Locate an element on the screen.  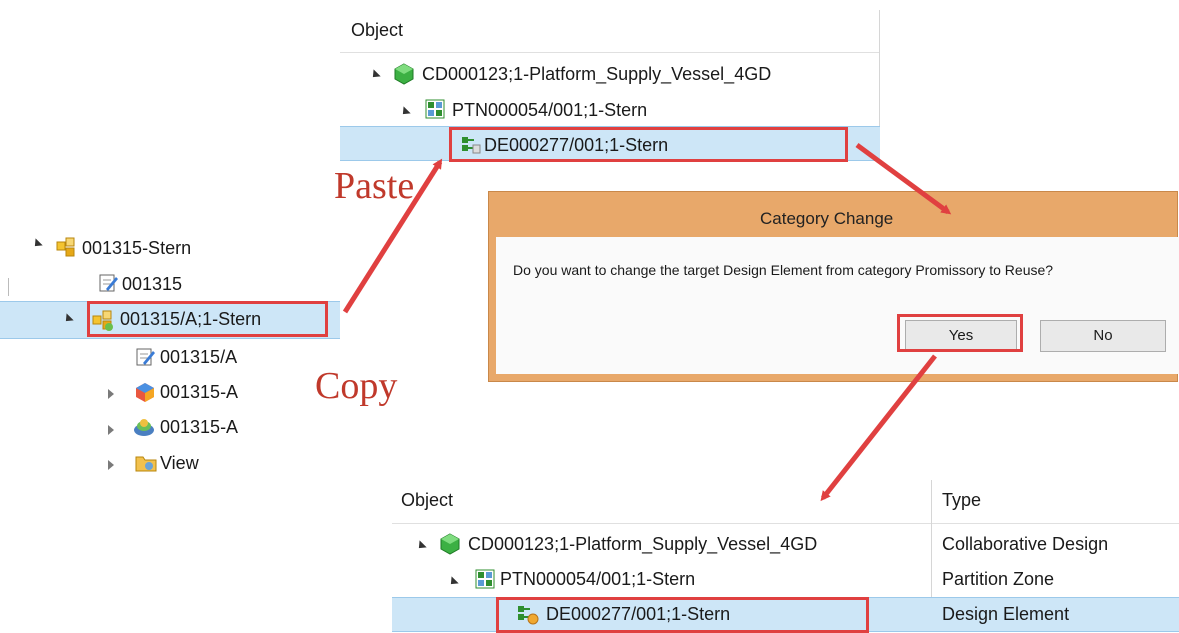
paste-to-dialog-arrow is located at coordinates (903, 178).